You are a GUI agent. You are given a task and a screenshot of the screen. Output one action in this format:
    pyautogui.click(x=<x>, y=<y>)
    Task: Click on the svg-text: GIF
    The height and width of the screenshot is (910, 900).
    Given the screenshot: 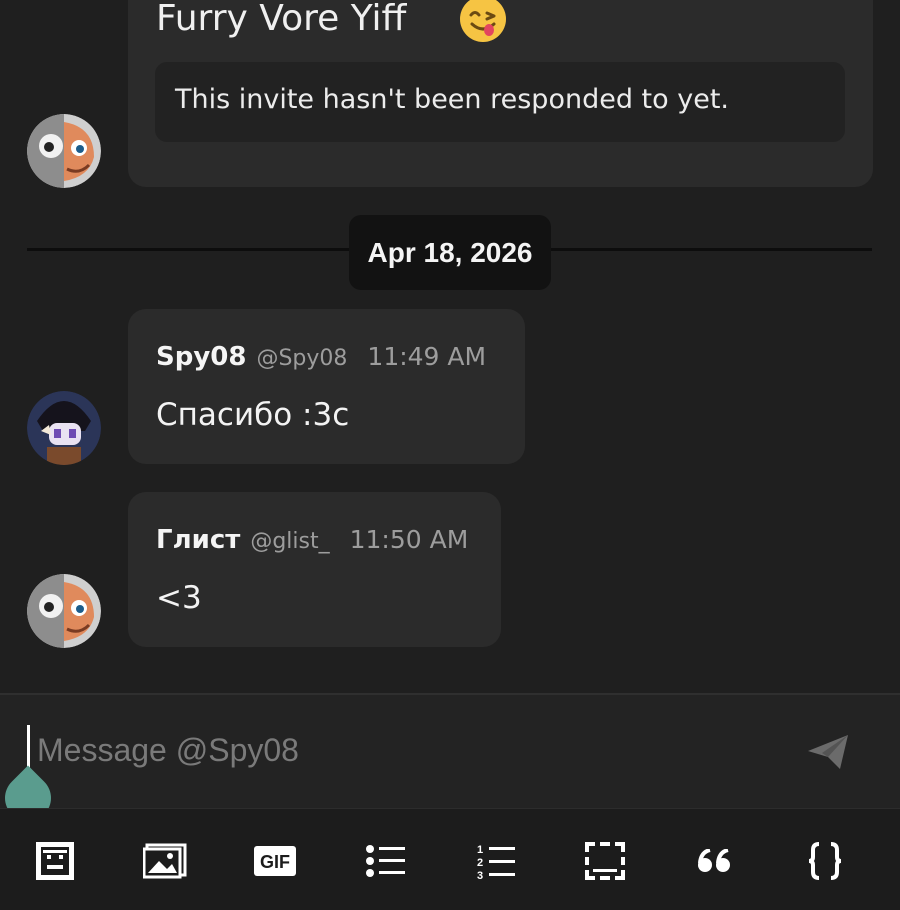 What is the action you would take?
    pyautogui.click(x=275, y=862)
    